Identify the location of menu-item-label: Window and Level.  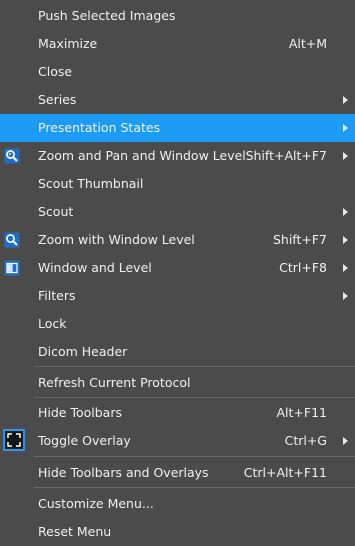
(95, 267).